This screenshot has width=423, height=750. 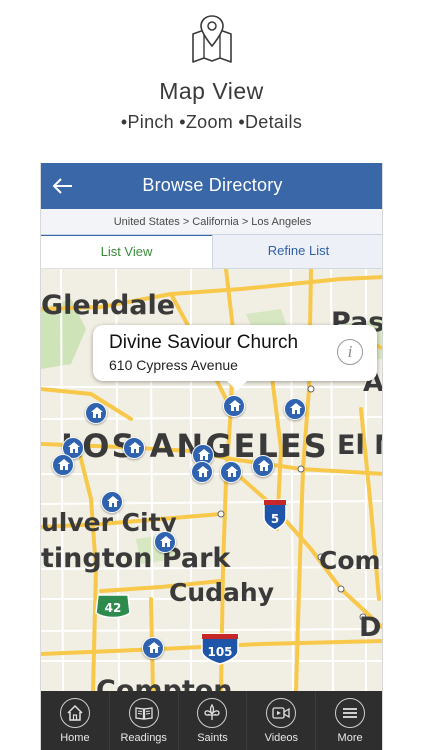 I want to click on tab-home-label: Home, so click(x=75, y=738).